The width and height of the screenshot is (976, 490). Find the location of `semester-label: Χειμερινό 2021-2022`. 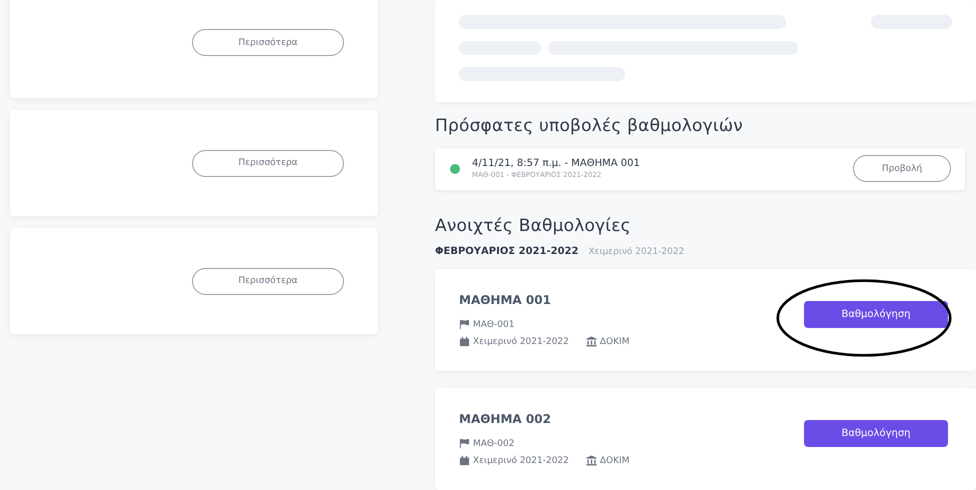

semester-label: Χειμερινό 2021-2022 is located at coordinates (636, 252).